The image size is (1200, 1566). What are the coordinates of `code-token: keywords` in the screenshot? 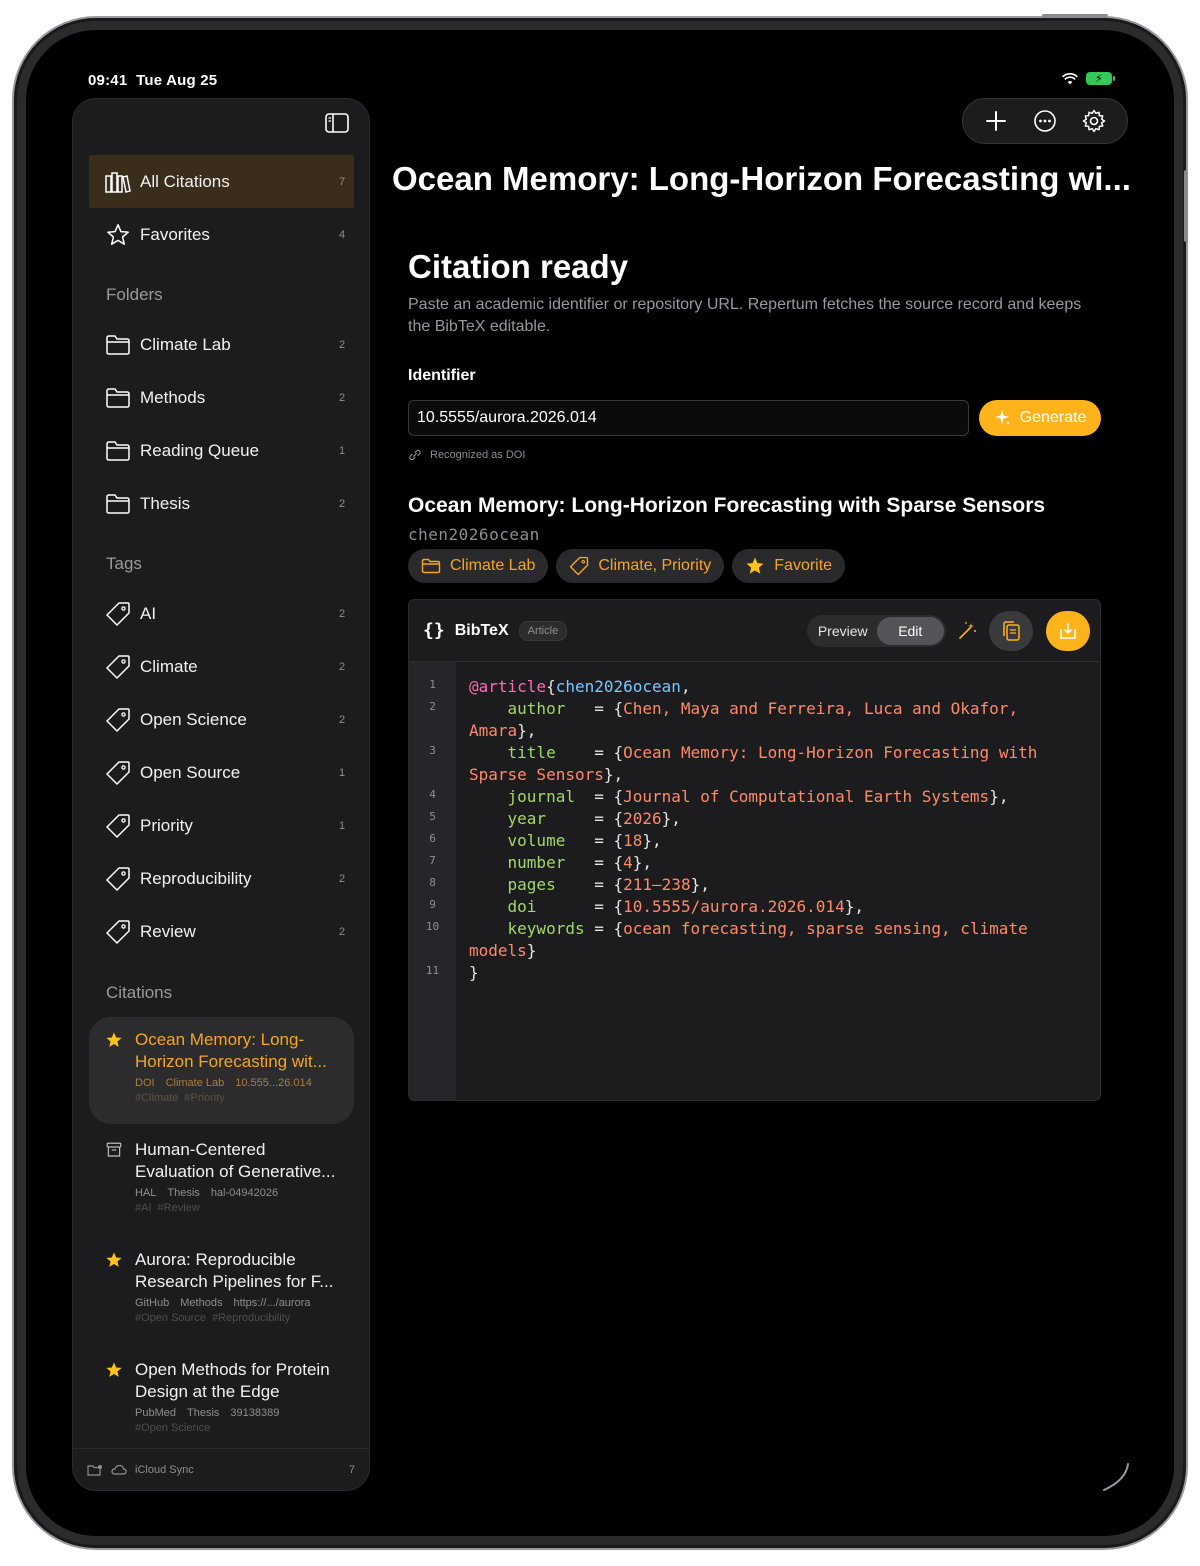 It's located at (546, 928).